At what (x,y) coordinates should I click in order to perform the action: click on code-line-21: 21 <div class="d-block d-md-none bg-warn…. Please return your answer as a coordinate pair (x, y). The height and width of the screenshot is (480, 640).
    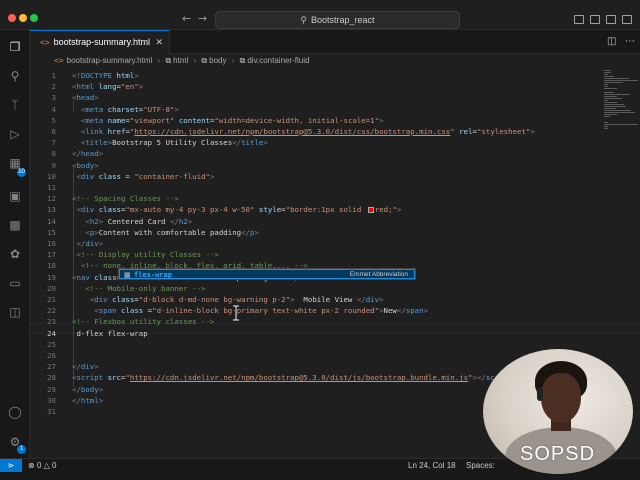
    Looking at the image, I should click on (330, 299).